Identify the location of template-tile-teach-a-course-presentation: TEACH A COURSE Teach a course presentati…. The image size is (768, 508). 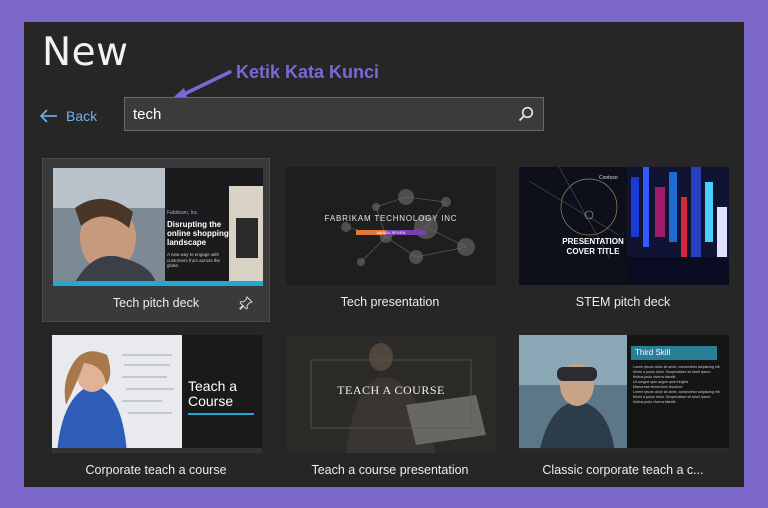
(390, 406).